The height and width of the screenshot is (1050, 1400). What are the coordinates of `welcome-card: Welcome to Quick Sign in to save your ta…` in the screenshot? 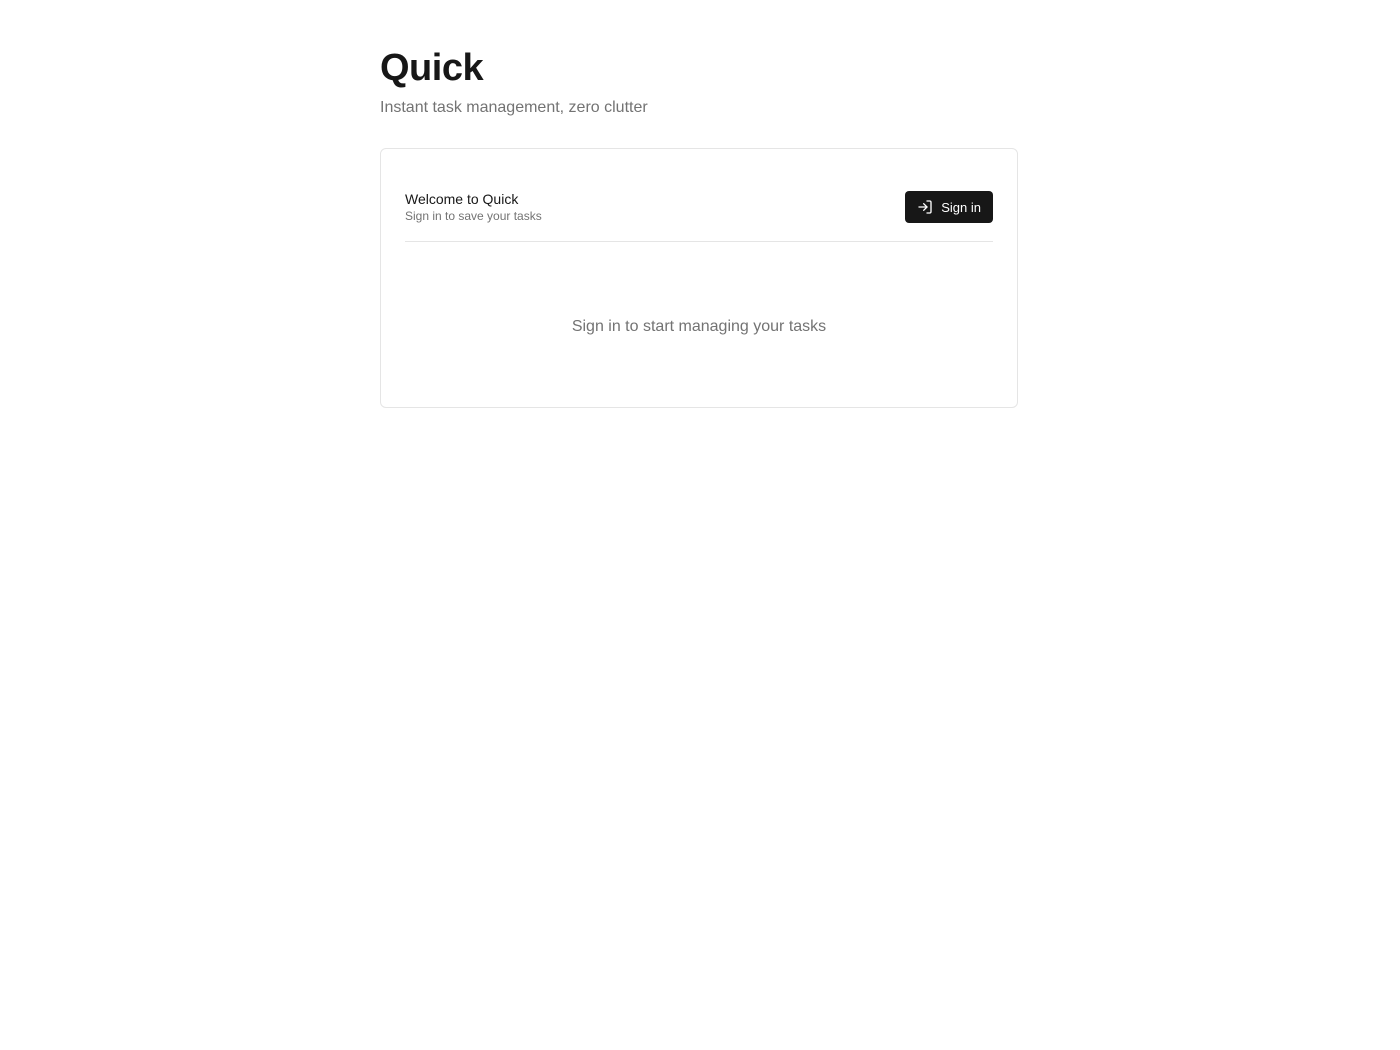 It's located at (699, 278).